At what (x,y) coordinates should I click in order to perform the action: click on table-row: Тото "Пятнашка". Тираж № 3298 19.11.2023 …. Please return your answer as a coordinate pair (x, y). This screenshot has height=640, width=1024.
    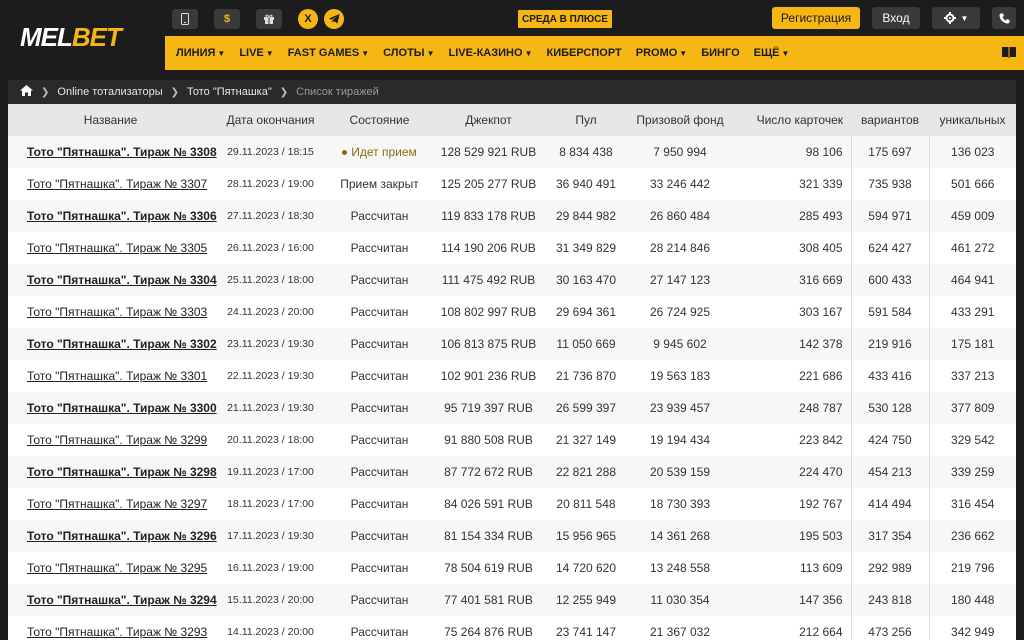
    Looking at the image, I should click on (512, 472).